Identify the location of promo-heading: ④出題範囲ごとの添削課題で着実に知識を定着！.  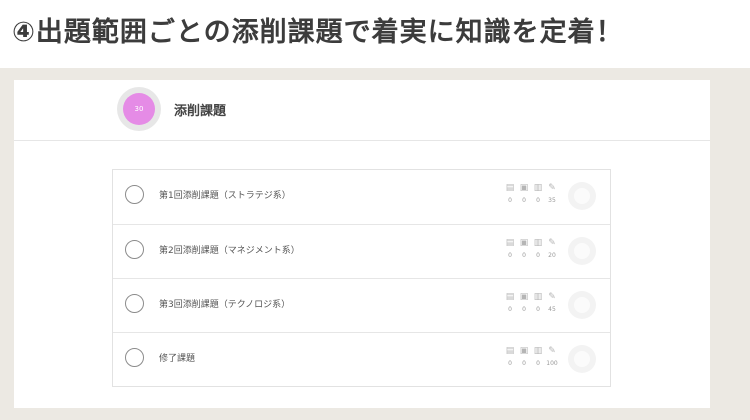
(318, 32).